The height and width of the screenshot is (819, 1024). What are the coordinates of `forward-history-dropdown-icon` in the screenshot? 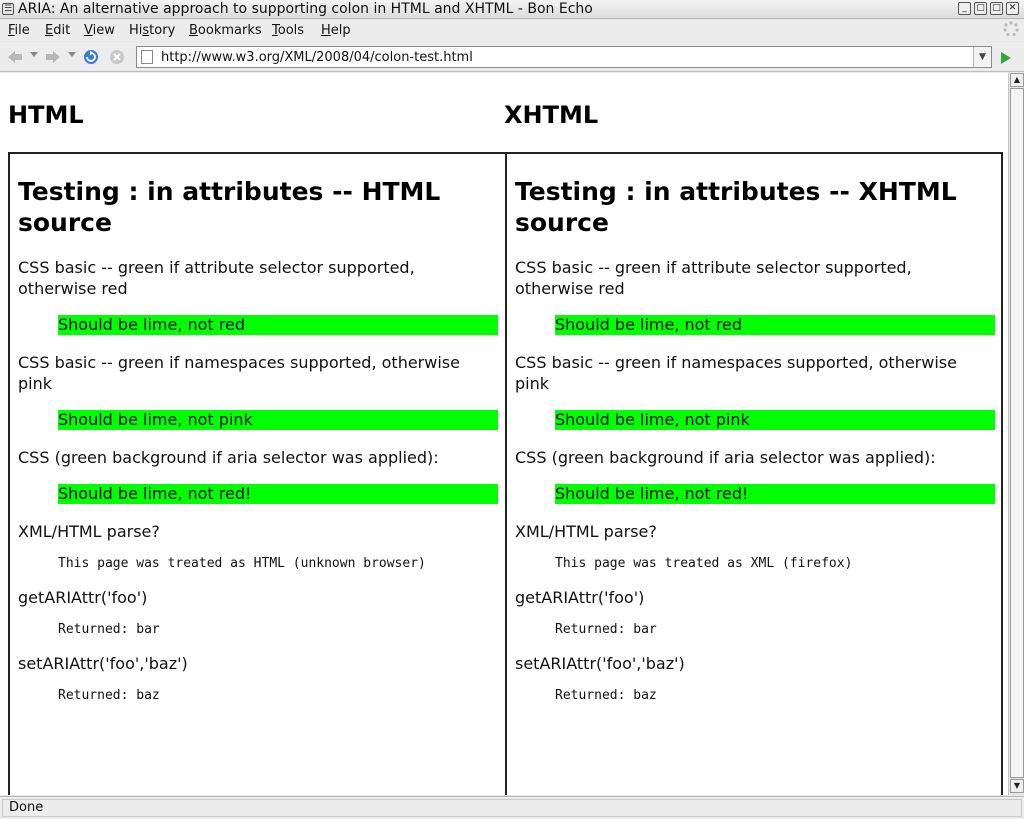 It's located at (72, 55).